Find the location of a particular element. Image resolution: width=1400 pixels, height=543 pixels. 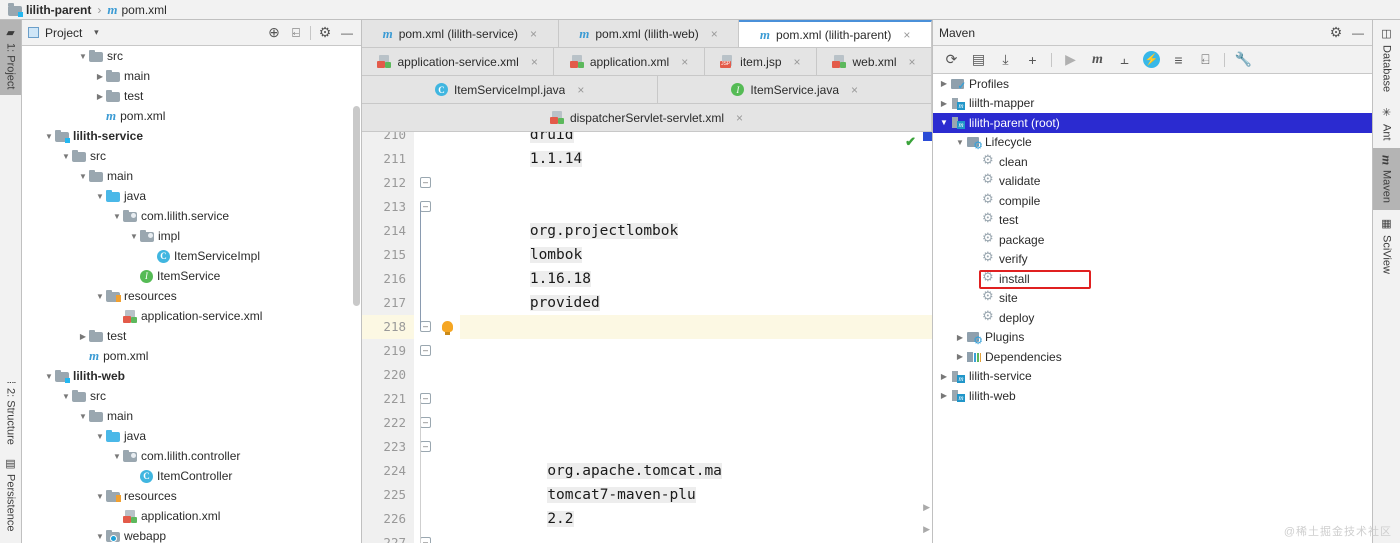

maven-tree-row: ▼ Lifecycle is located at coordinates (1152, 142).